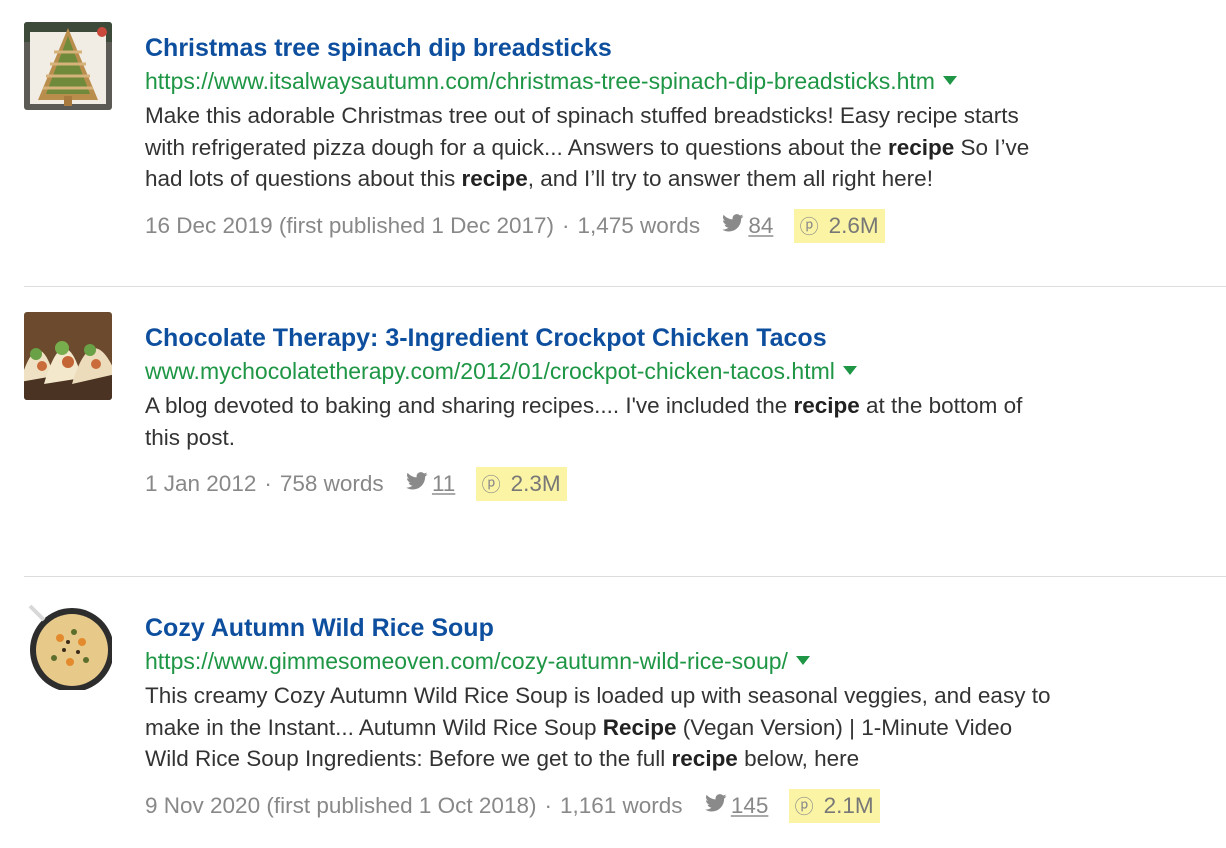 This screenshot has width=1226, height=848. Describe the element at coordinates (798, 758) in the screenshot. I see `snippet-text: below, here` at that location.